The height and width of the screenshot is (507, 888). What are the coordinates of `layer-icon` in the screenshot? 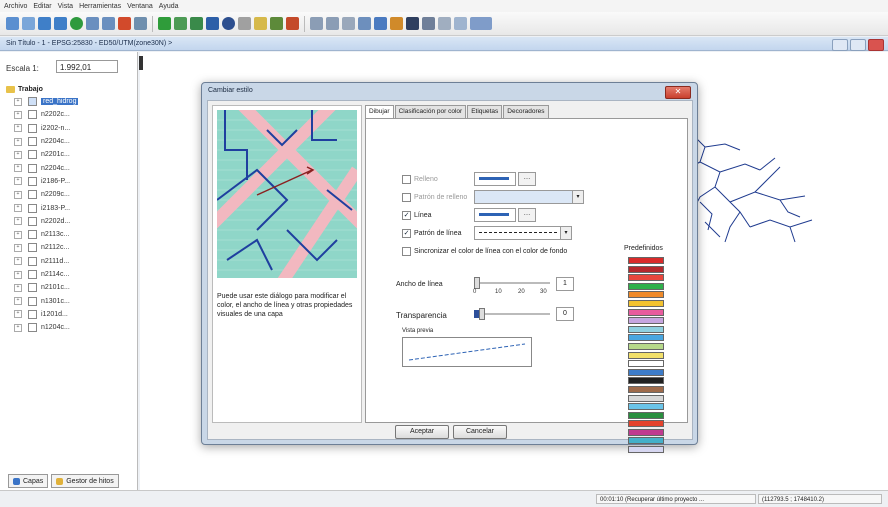 It's located at (140, 23).